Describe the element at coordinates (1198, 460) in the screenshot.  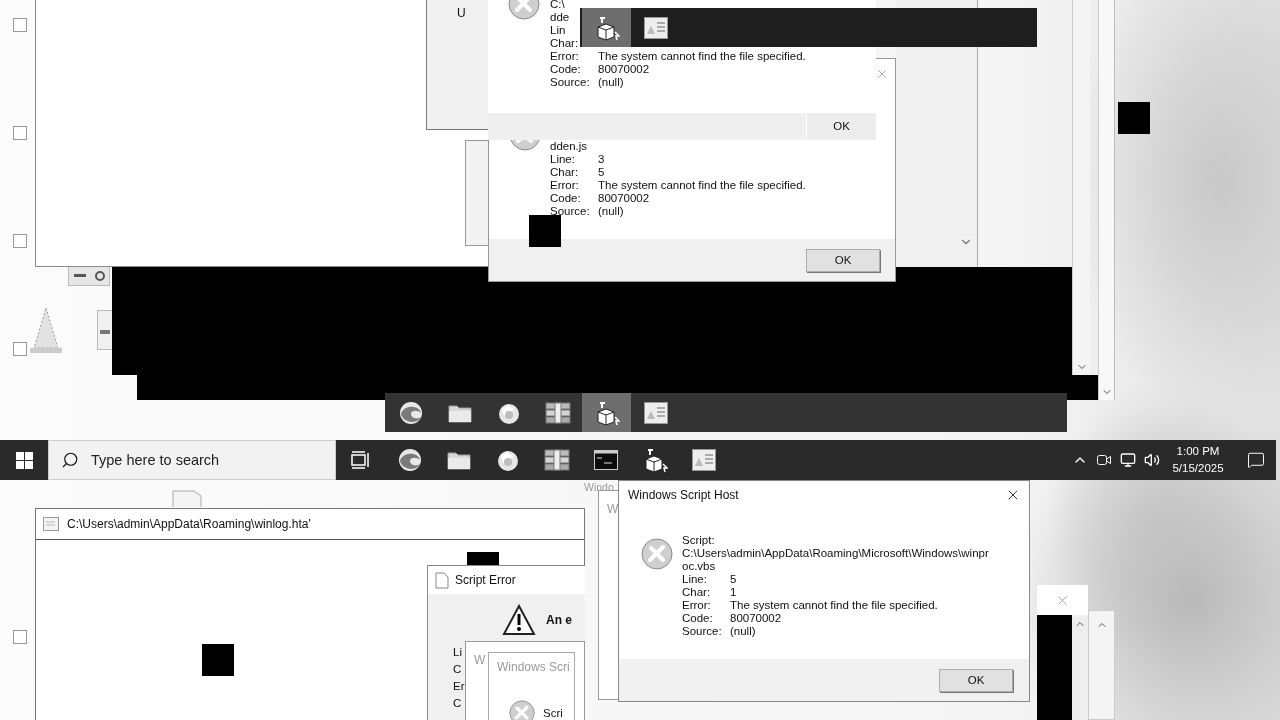
I see `clock: 1:00 PM 5/15/2025` at that location.